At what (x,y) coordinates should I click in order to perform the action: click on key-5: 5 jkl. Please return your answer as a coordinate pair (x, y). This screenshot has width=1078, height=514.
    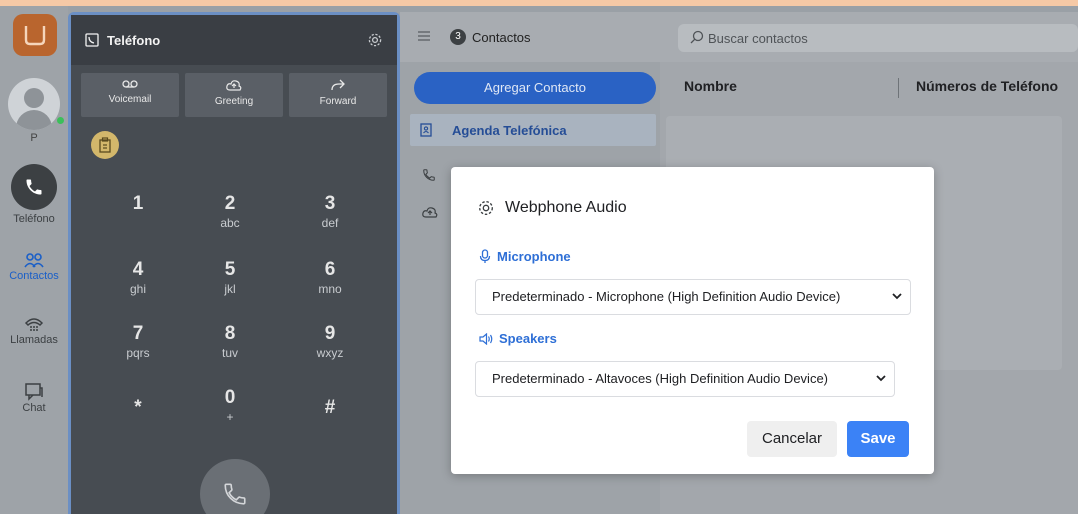
    Looking at the image, I should click on (230, 277).